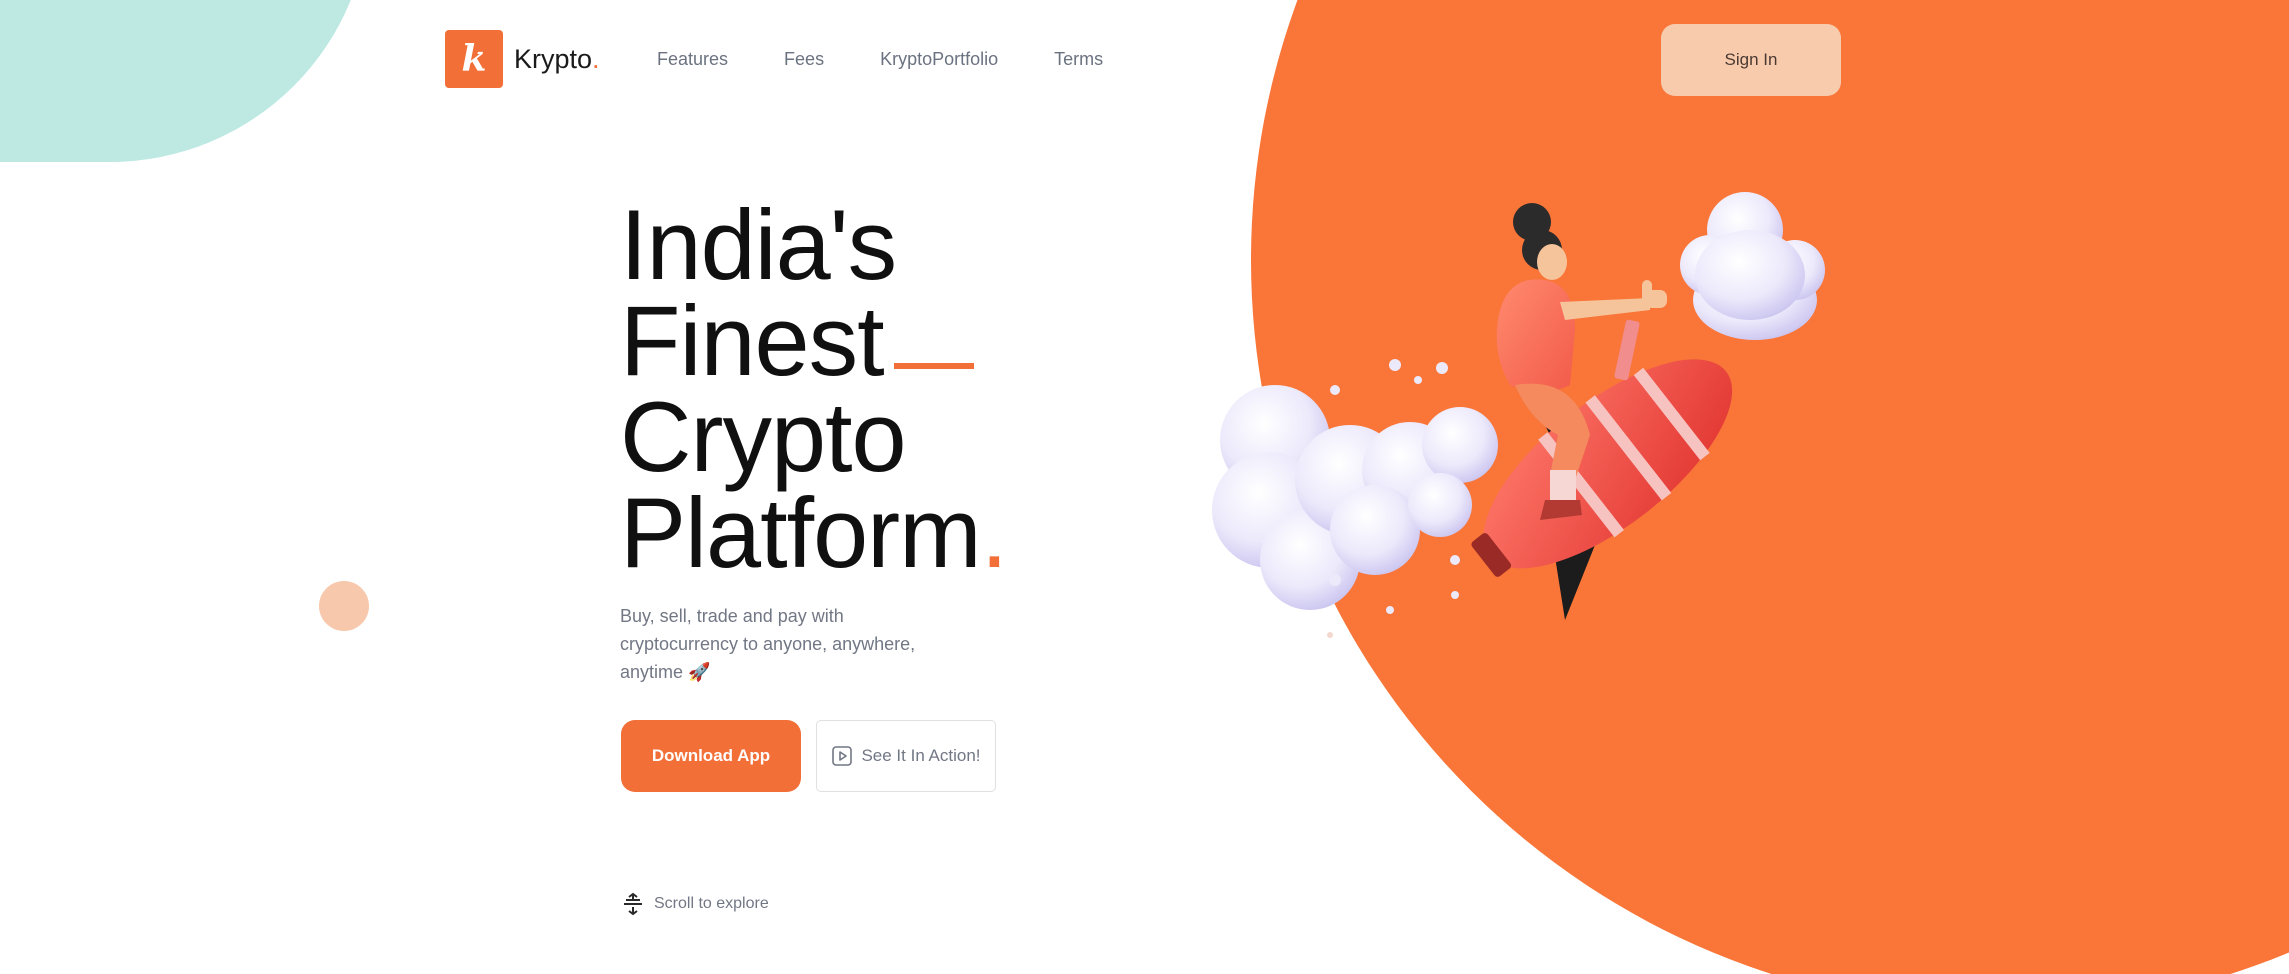 This screenshot has width=2289, height=974. I want to click on headline-line-2-text: Finest, so click(752, 340).